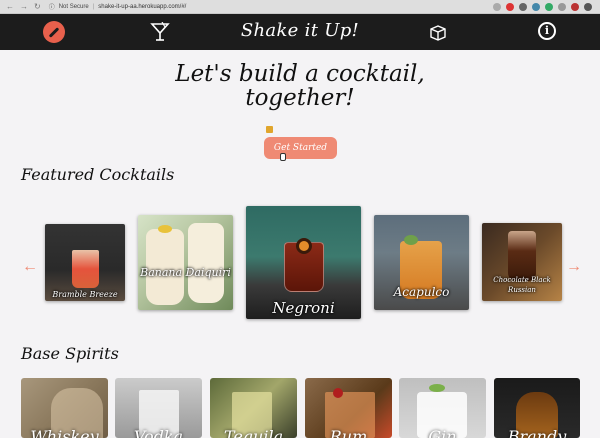  I want to click on cherry-garnish-icon, so click(338, 393).